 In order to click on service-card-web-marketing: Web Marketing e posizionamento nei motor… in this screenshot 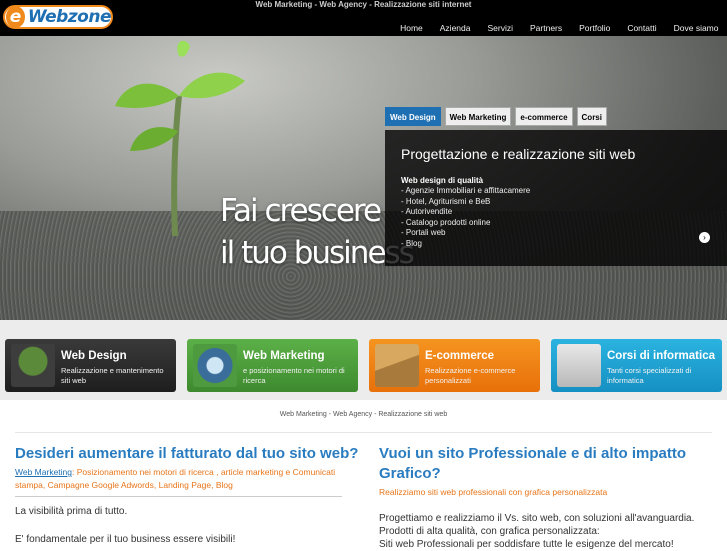, I will do `click(272, 365)`.